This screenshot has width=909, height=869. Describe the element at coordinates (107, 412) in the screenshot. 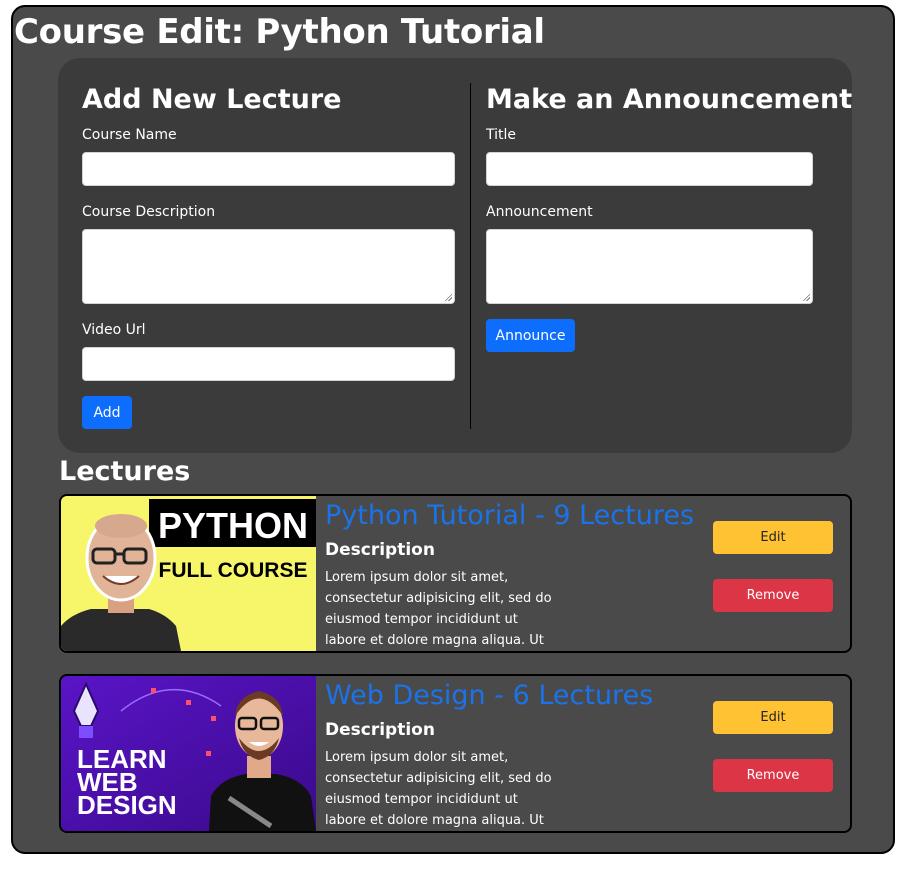

I see `add-lecture-button: Add` at that location.